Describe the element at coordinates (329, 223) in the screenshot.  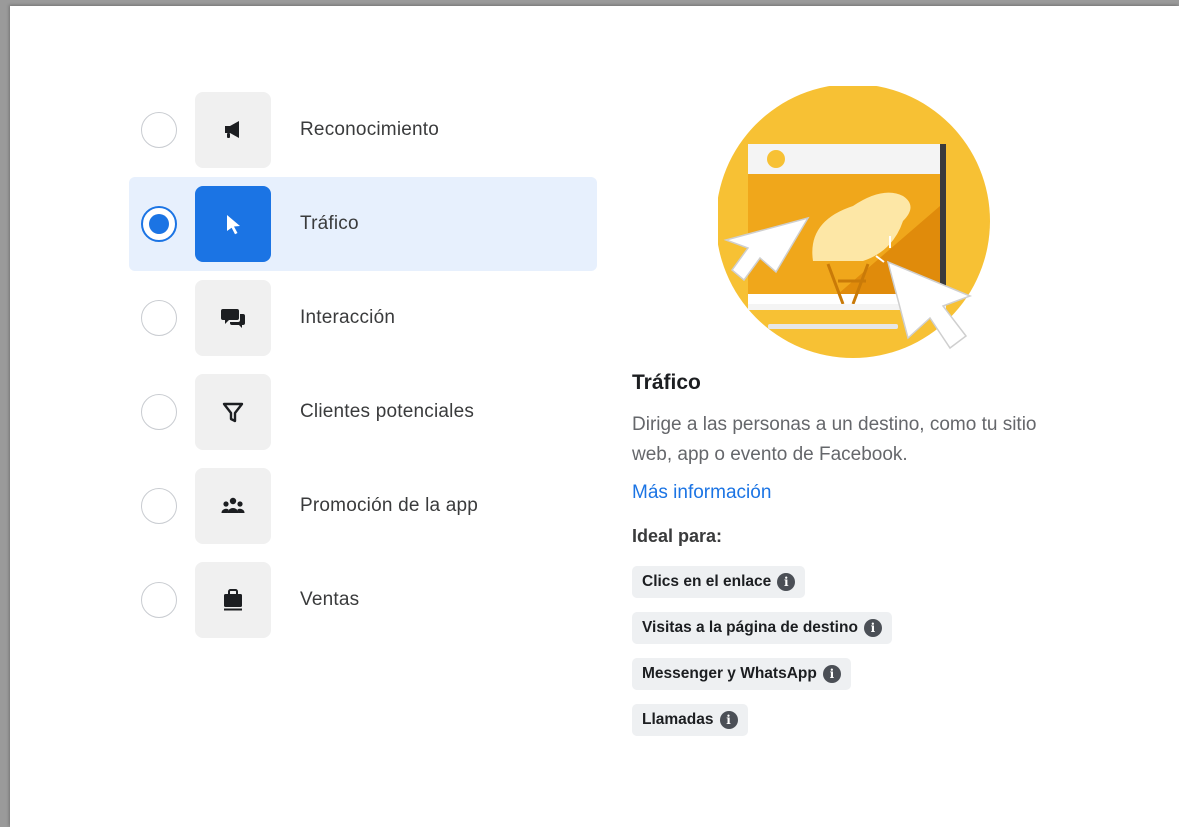
I see `objective-label: Tráfico` at that location.